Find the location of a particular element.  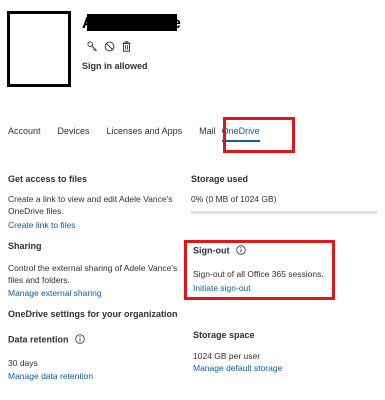

settings-heading: OneDrive settings for your organization is located at coordinates (93, 314).